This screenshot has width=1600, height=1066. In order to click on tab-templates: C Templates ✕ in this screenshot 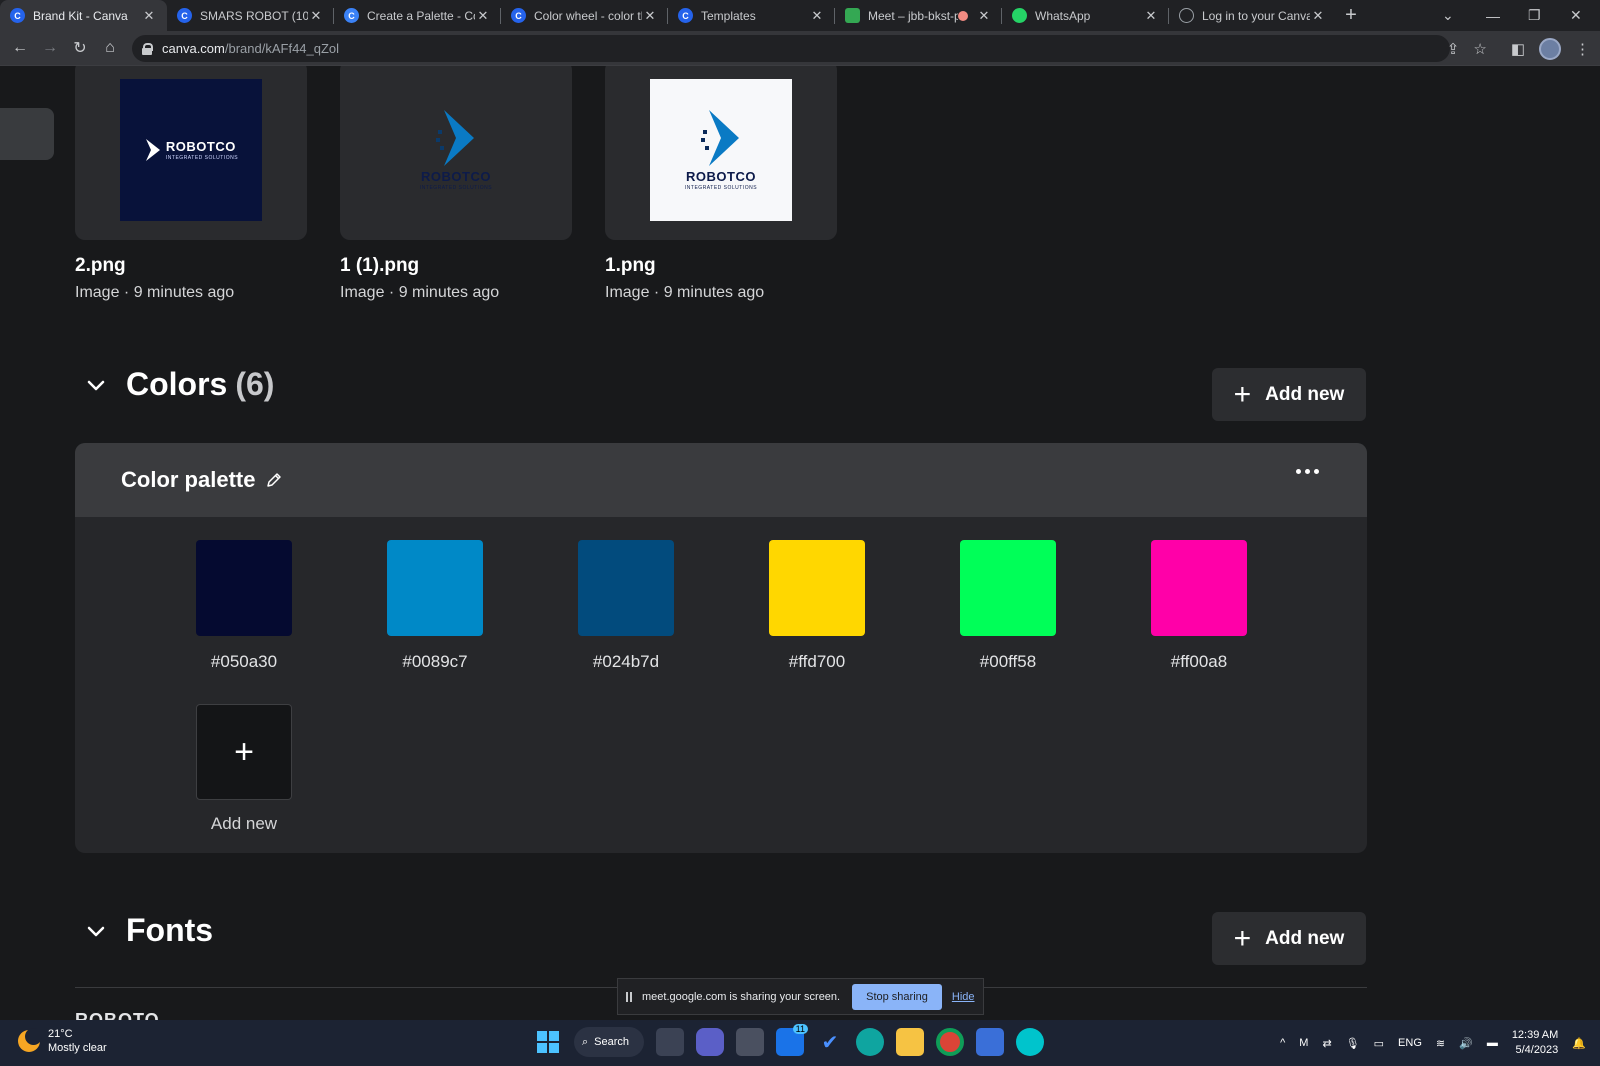, I will do `click(751, 15)`.